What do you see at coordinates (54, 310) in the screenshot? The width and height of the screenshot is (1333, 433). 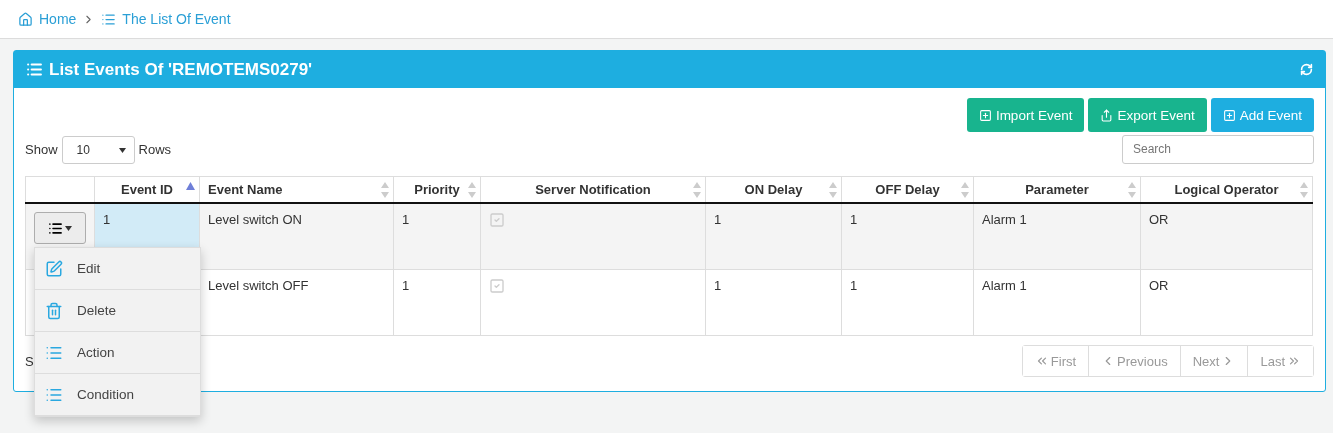 I see `trash-icon` at bounding box center [54, 310].